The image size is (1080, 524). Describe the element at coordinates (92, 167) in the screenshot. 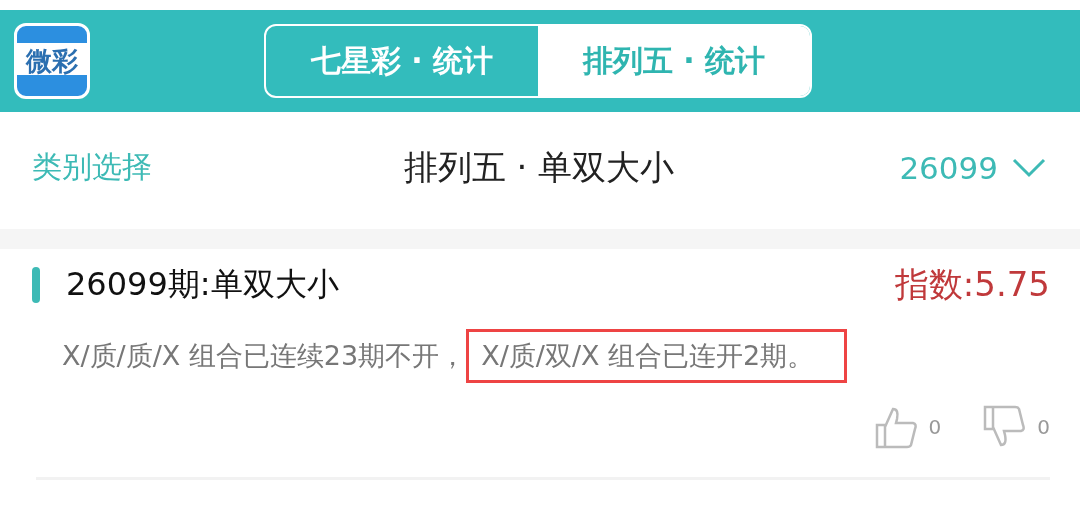

I see `category-link: 类别选择` at that location.